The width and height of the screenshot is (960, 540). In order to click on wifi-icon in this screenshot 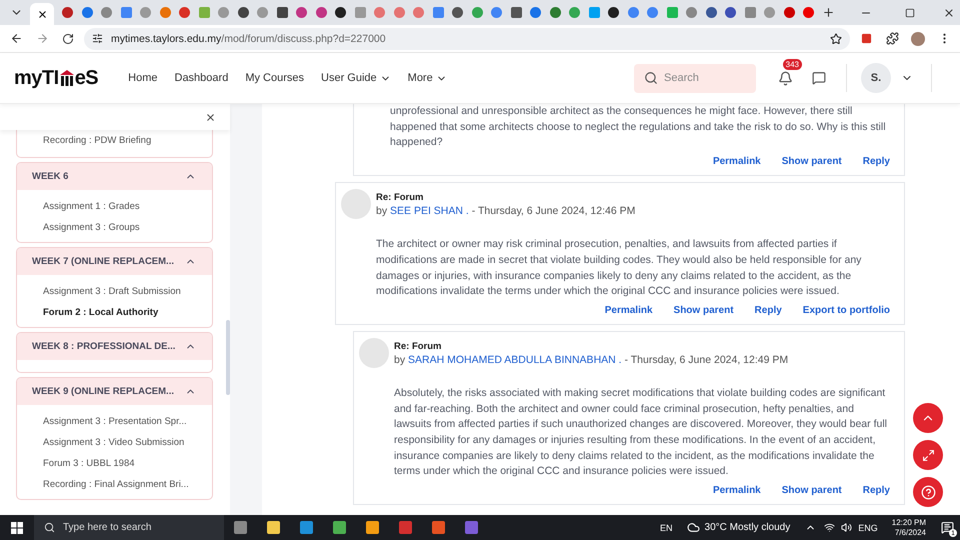, I will do `click(830, 527)`.